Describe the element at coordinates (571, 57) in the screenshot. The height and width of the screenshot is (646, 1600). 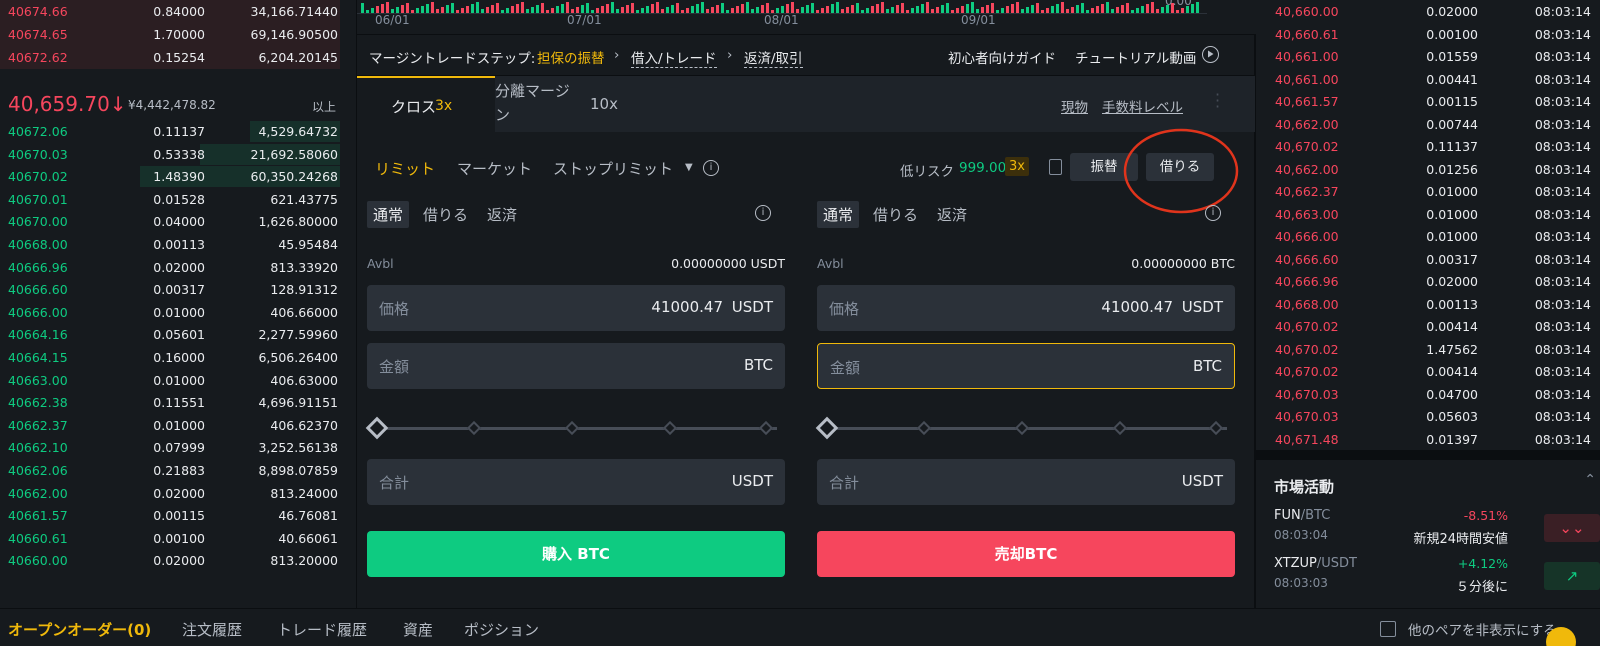
I see `step-transfer-link: 担保の振替` at that location.